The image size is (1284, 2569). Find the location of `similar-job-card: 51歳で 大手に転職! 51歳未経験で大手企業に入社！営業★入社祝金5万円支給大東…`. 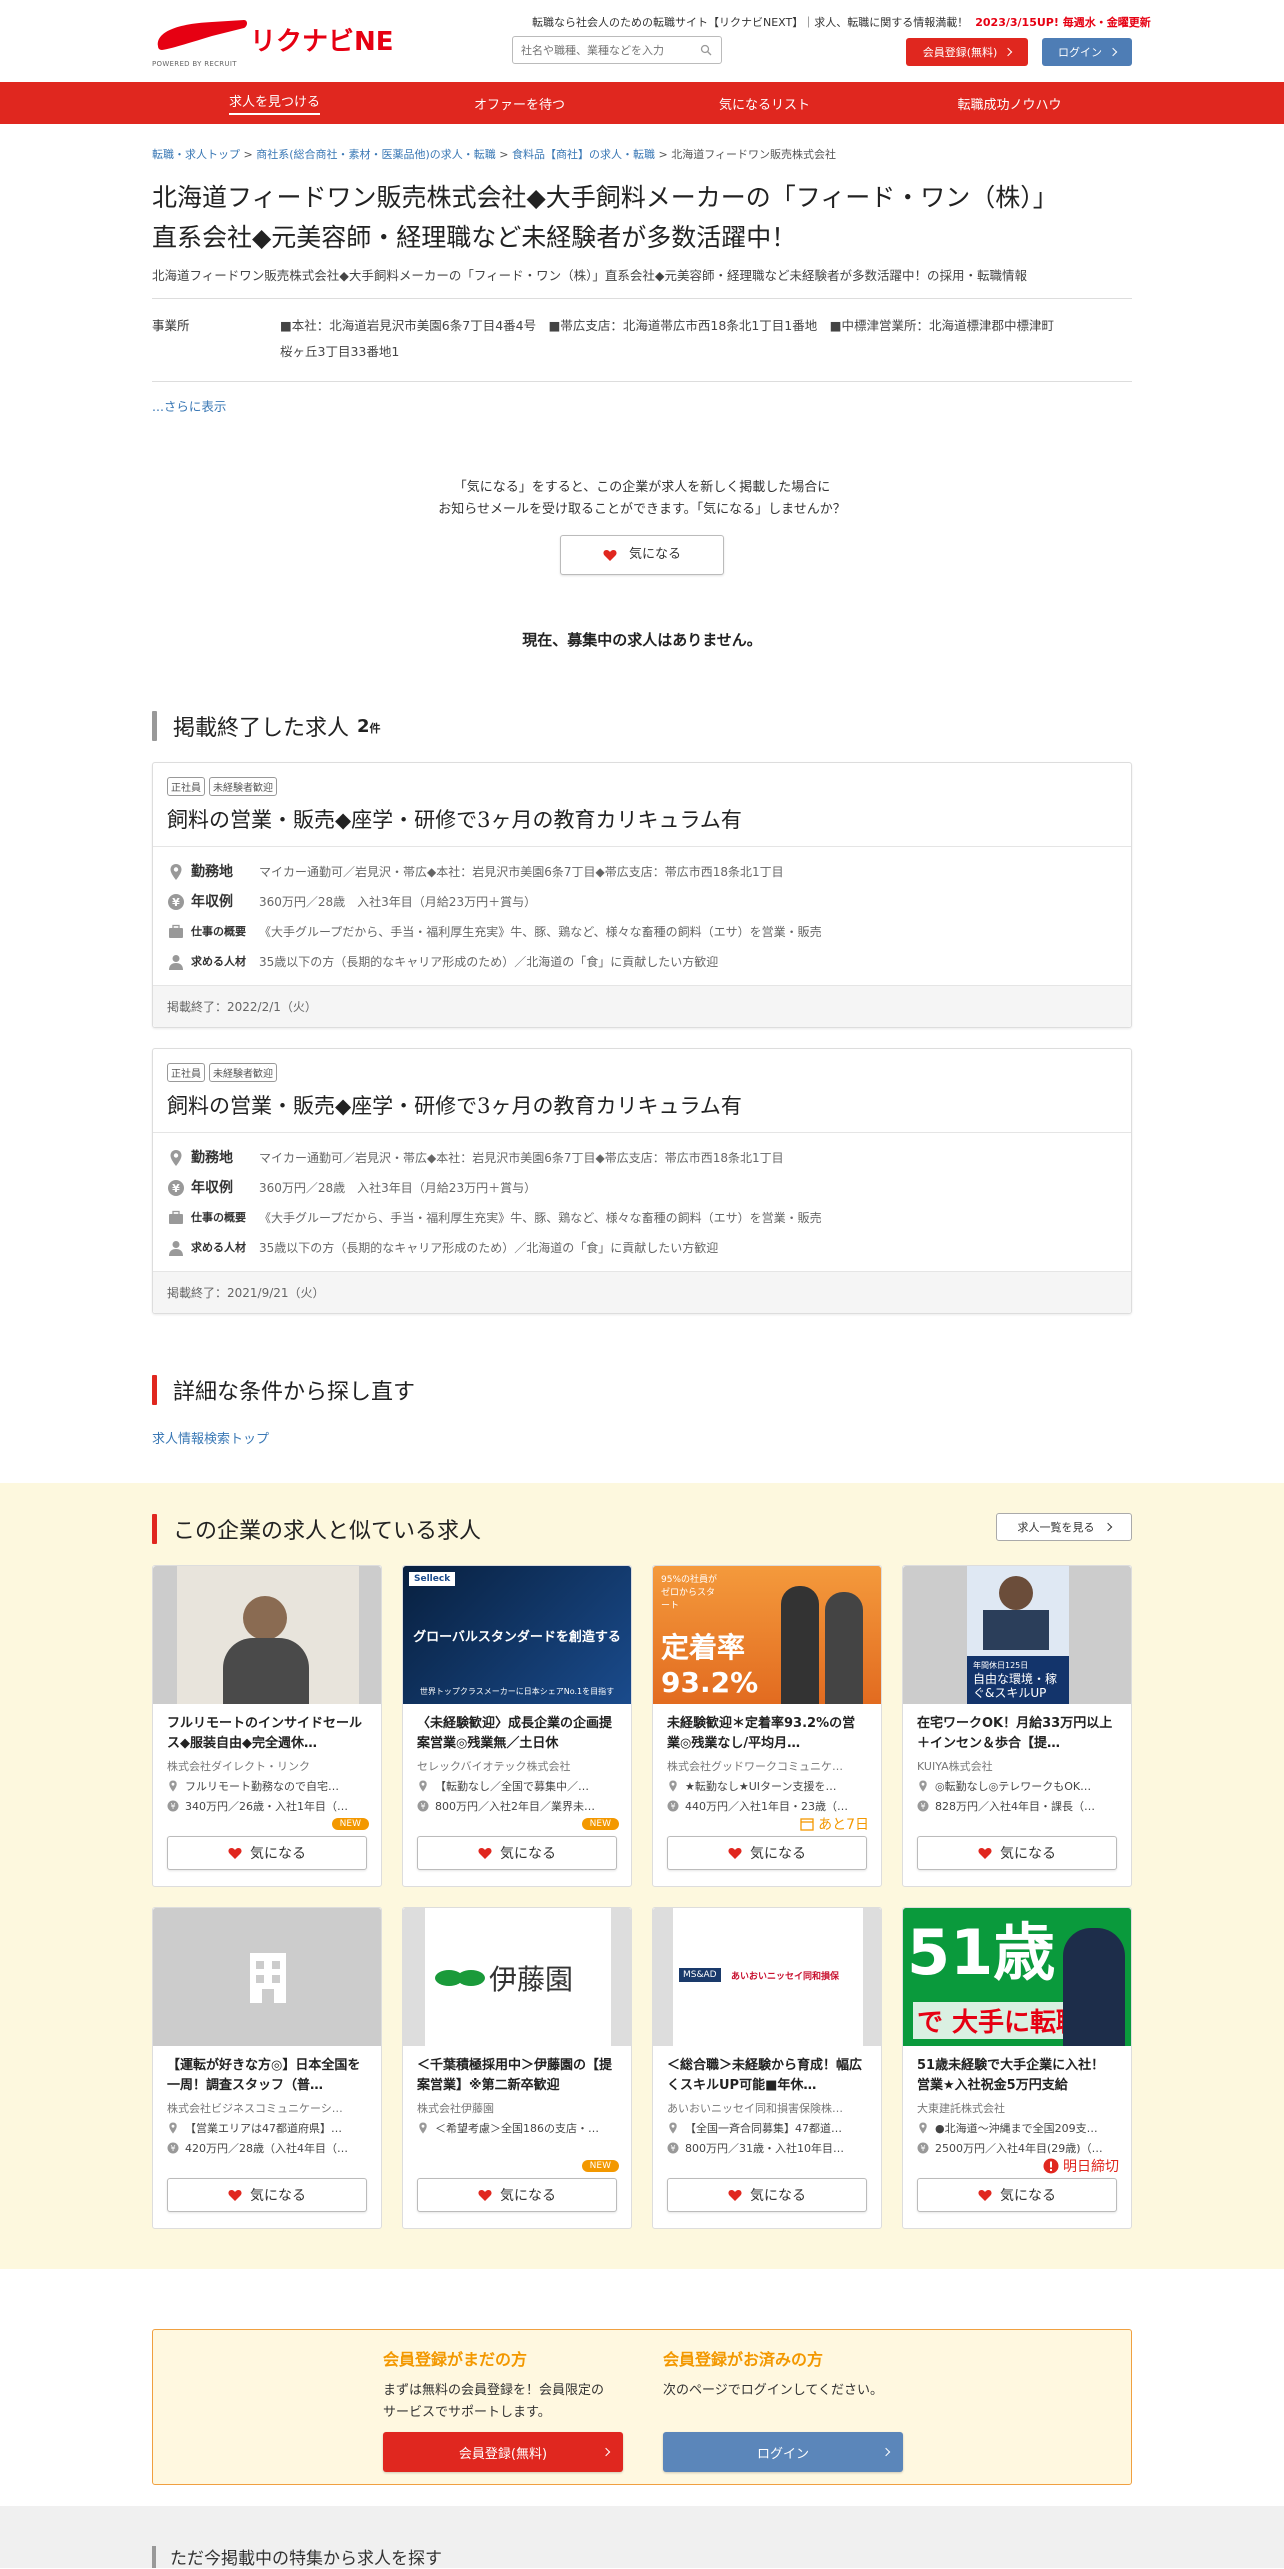

similar-job-card: 51歳で 大手に転職! 51歳未経験で大手企業に入社！営業★入社祝金5万円支給大東… is located at coordinates (1017, 2068).